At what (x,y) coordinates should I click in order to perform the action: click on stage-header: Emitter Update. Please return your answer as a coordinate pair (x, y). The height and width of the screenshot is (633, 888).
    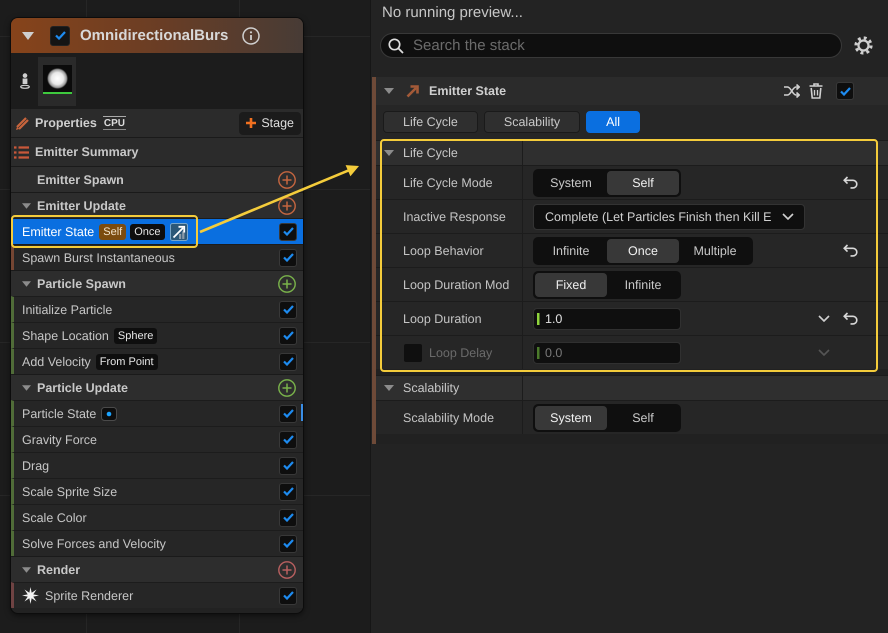
    Looking at the image, I should click on (157, 205).